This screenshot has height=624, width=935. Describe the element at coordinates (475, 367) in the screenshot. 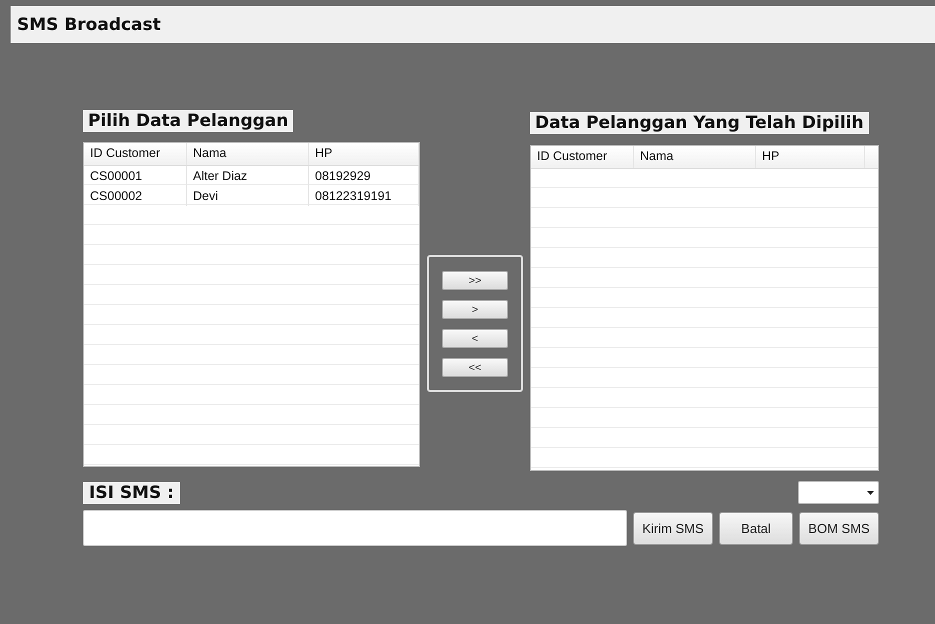

I see `transfer-button: <<` at that location.